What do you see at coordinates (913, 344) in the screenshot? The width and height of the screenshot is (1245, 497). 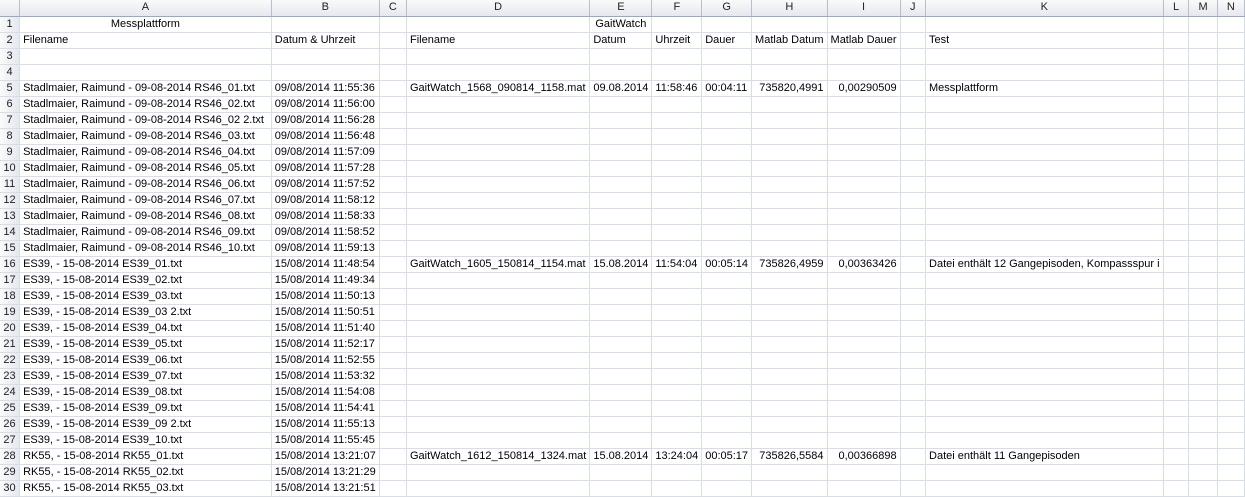 I see `cell-j21` at bounding box center [913, 344].